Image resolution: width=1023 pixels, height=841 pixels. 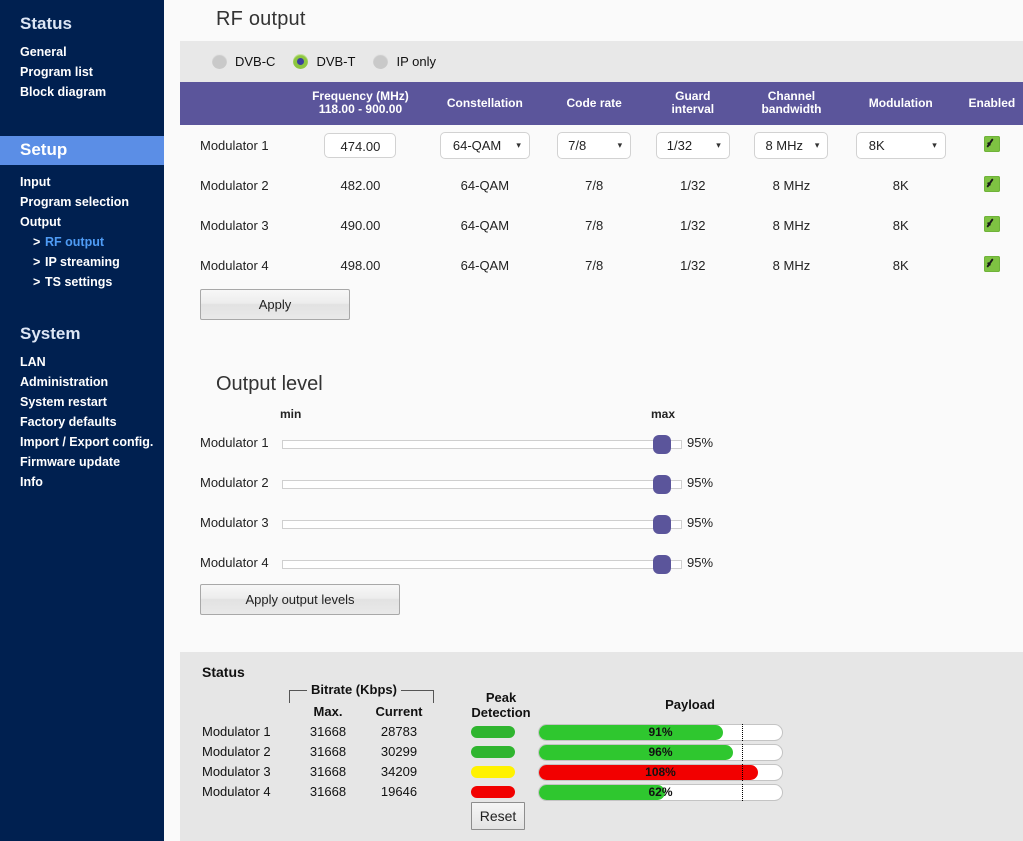 What do you see at coordinates (37, 282) in the screenshot?
I see `chevron-right-icon: >` at bounding box center [37, 282].